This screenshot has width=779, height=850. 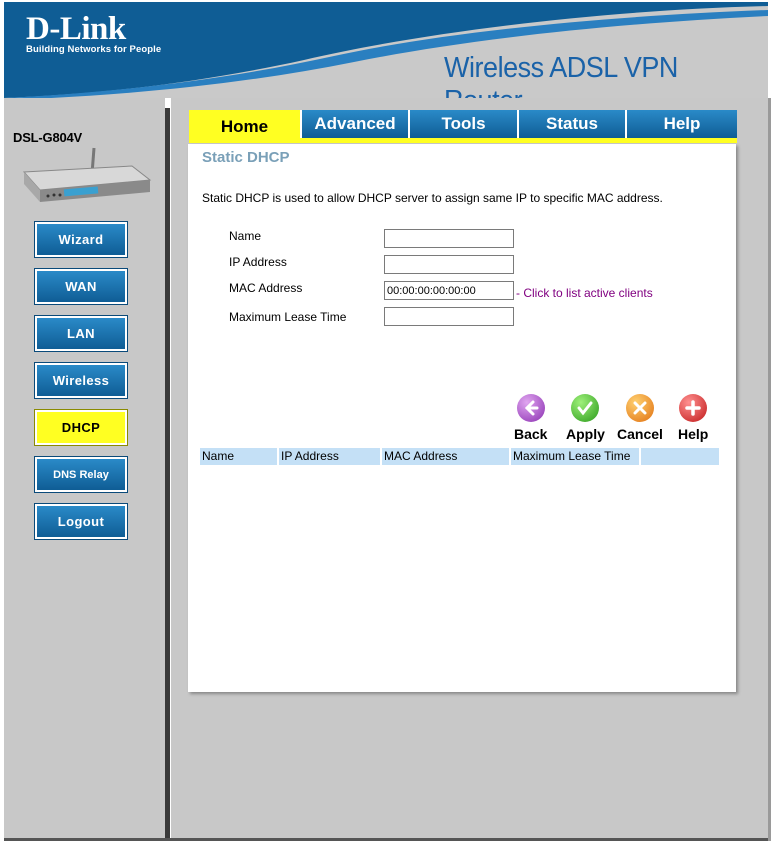 What do you see at coordinates (463, 140) in the screenshot?
I see `tab-underline` at bounding box center [463, 140].